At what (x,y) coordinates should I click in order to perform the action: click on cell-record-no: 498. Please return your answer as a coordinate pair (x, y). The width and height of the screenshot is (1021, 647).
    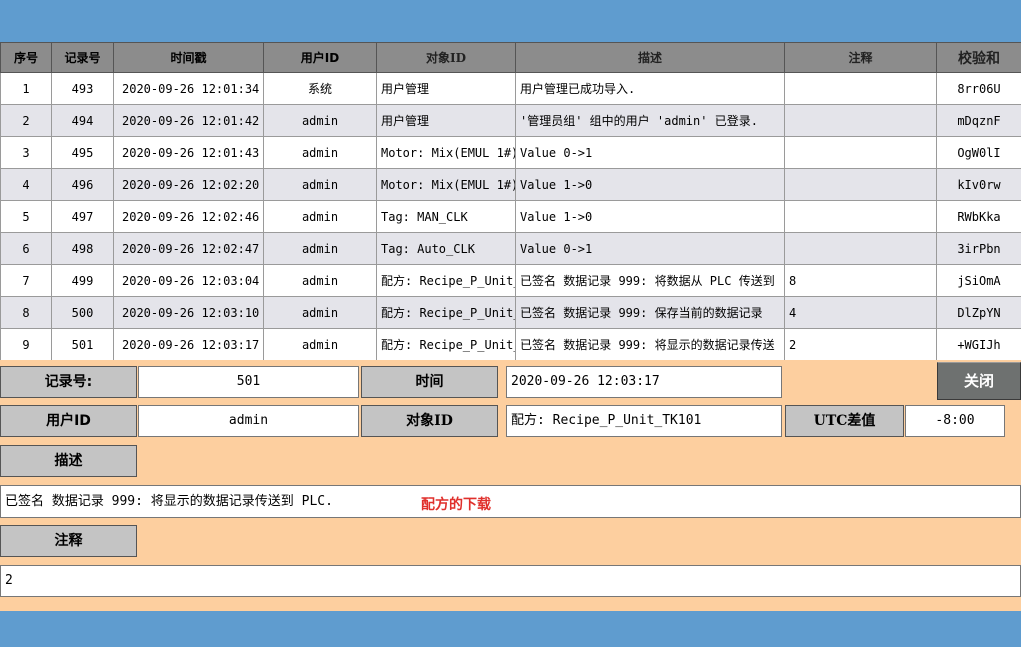
    Looking at the image, I should click on (82, 248).